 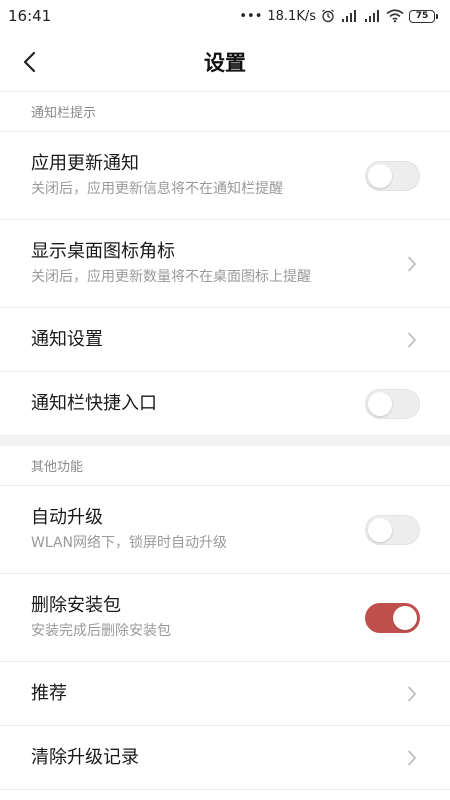 What do you see at coordinates (225, 16) in the screenshot?
I see `status-bar: 16:41 ••• 18.1K/s 75` at bounding box center [225, 16].